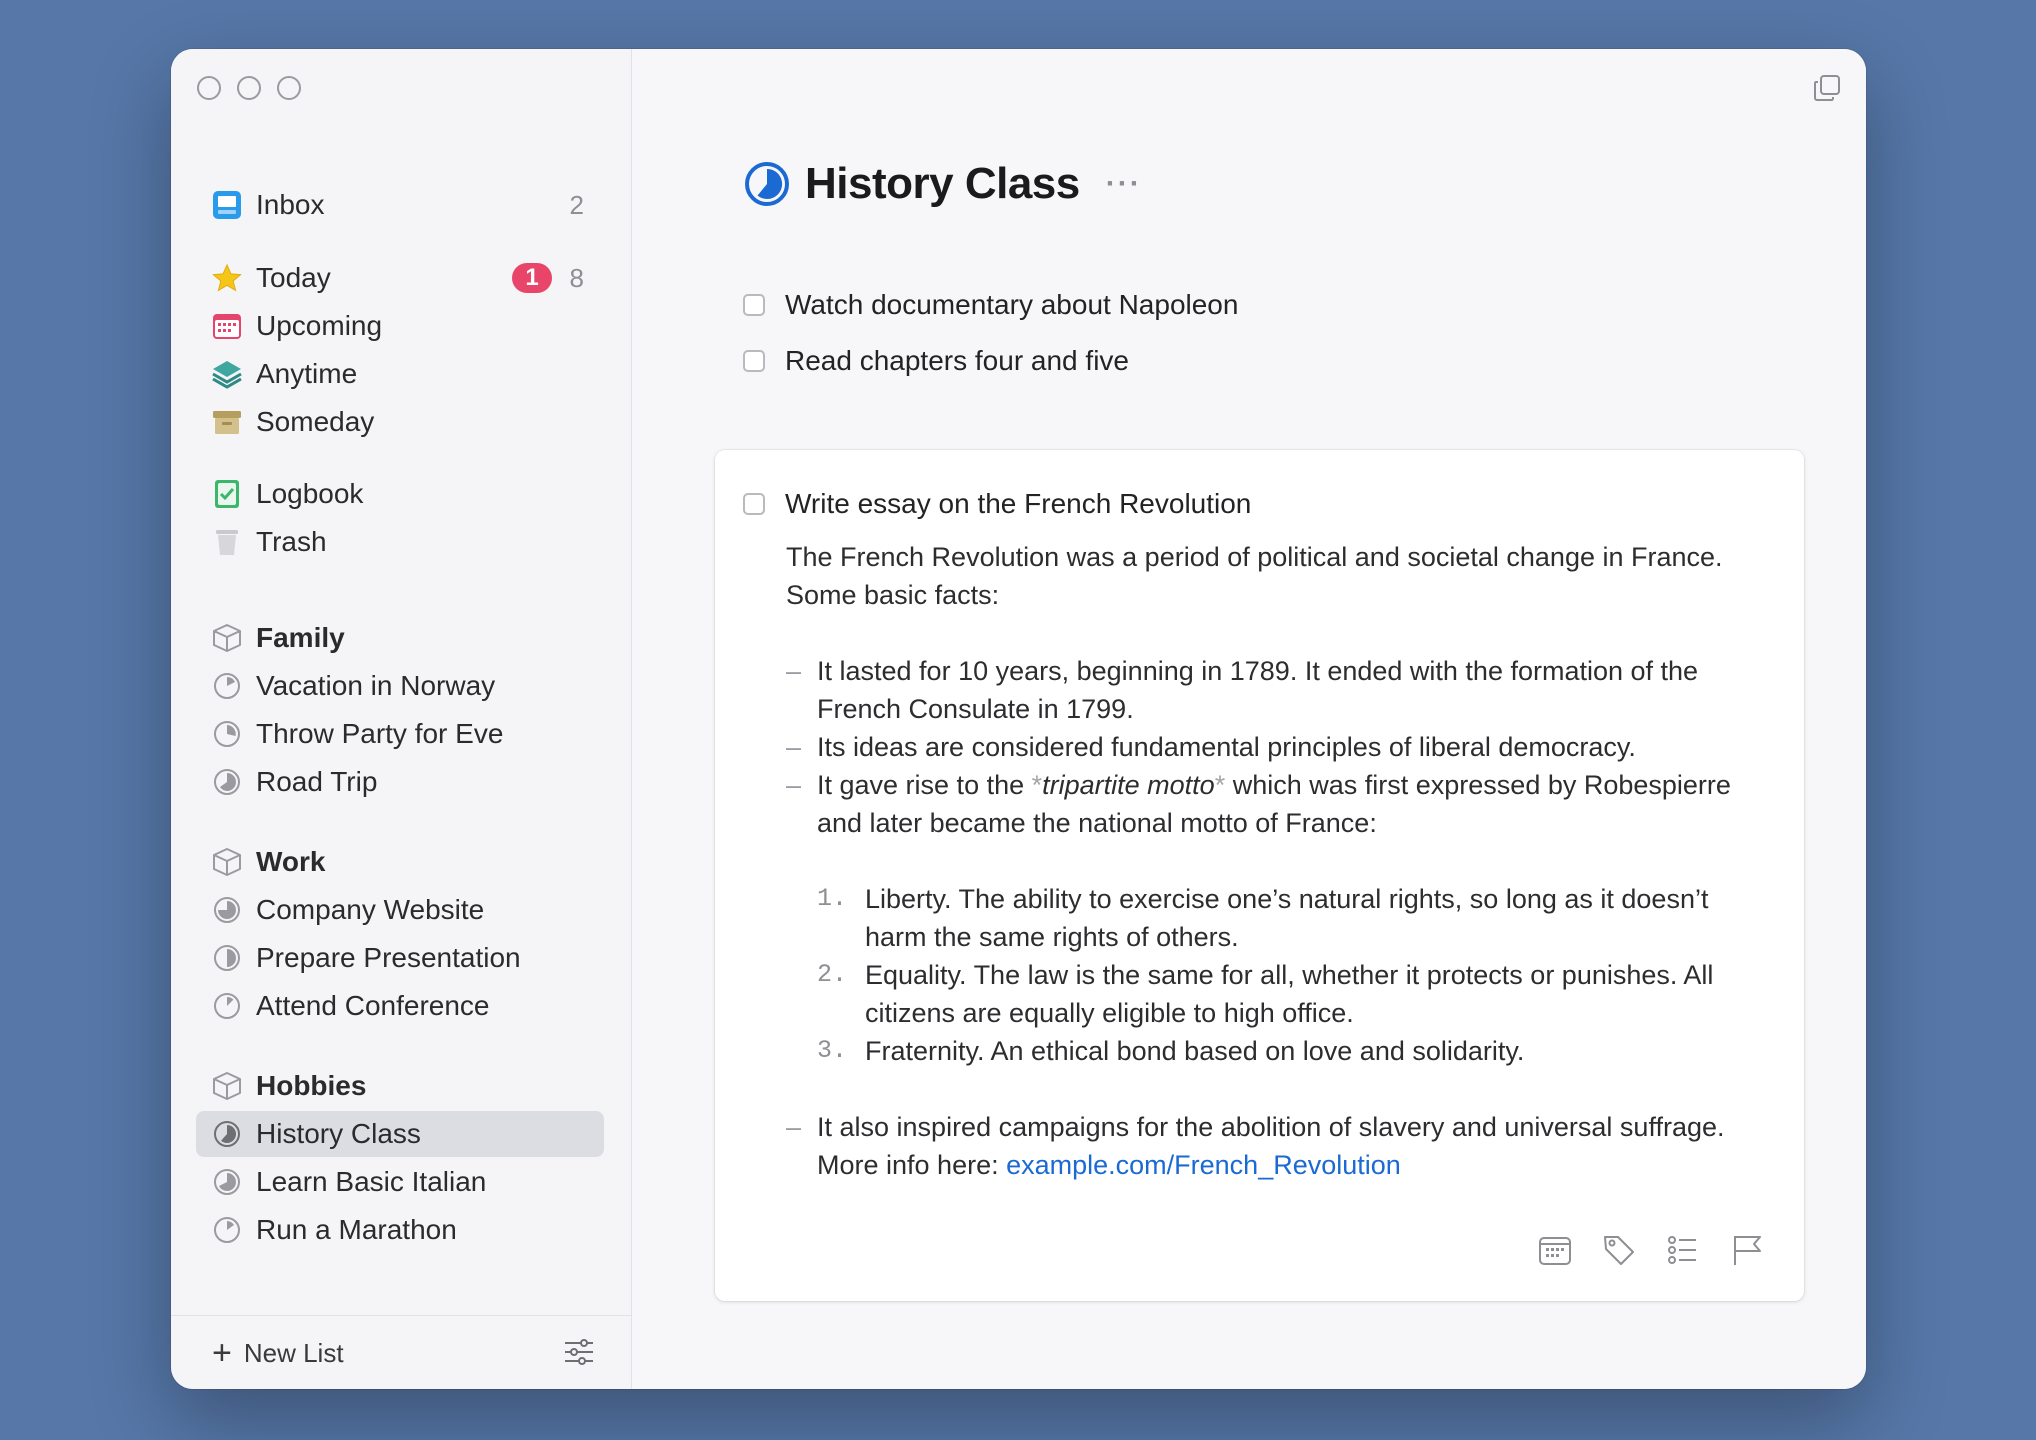 The height and width of the screenshot is (1440, 2036). What do you see at coordinates (227, 422) in the screenshot?
I see `archive-box-icon` at bounding box center [227, 422].